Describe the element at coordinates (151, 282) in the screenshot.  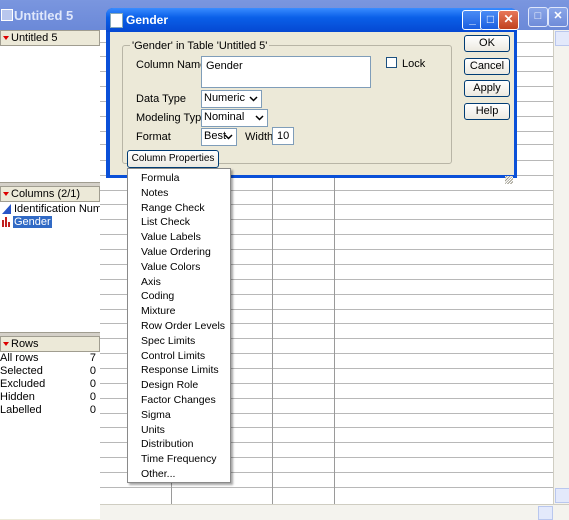
I see `menu-item: Axis` at that location.